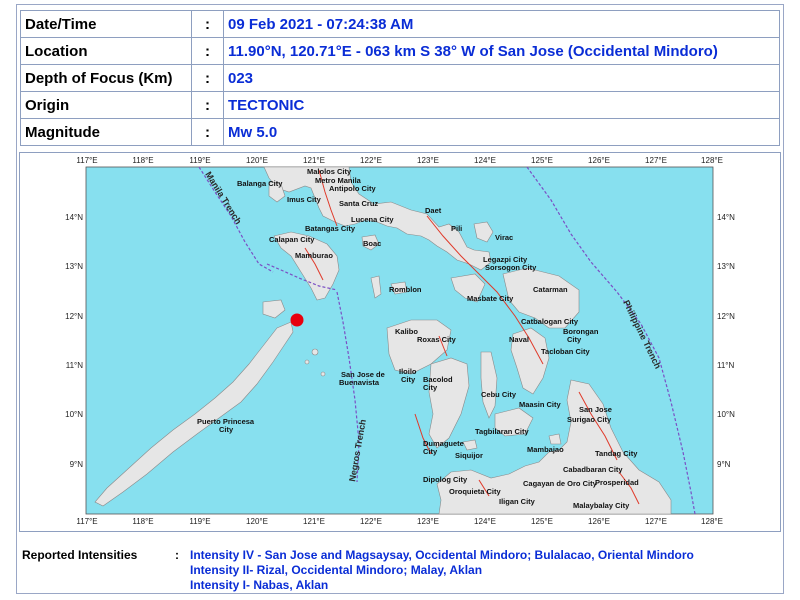 The image size is (800, 600). What do you see at coordinates (260, 183) in the screenshot?
I see `place-label: Balanga City` at bounding box center [260, 183].